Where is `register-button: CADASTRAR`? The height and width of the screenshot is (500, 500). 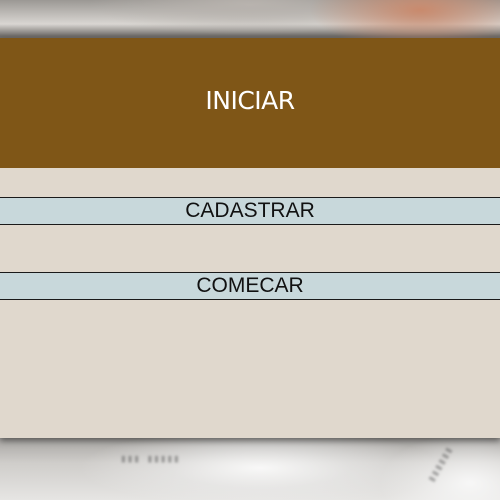
register-button: CADASTRAR is located at coordinates (250, 211).